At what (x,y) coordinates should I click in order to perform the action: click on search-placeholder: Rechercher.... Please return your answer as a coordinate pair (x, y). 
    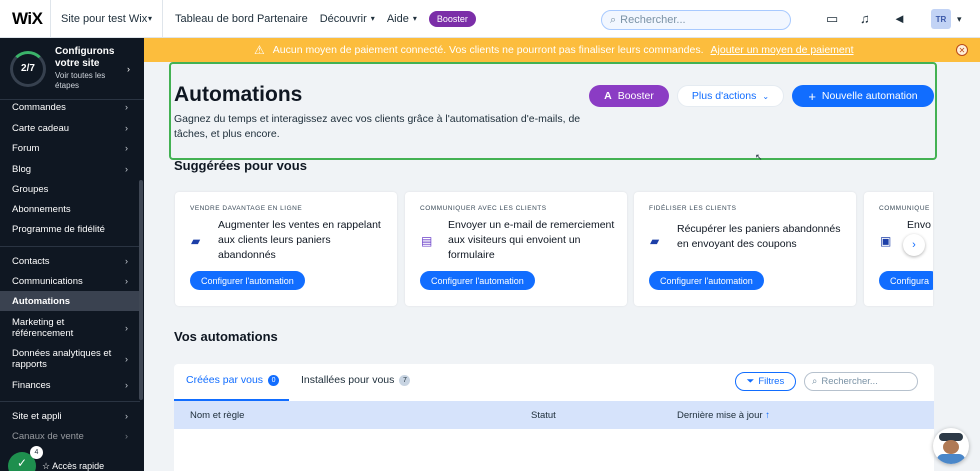
    Looking at the image, I should click on (849, 381).